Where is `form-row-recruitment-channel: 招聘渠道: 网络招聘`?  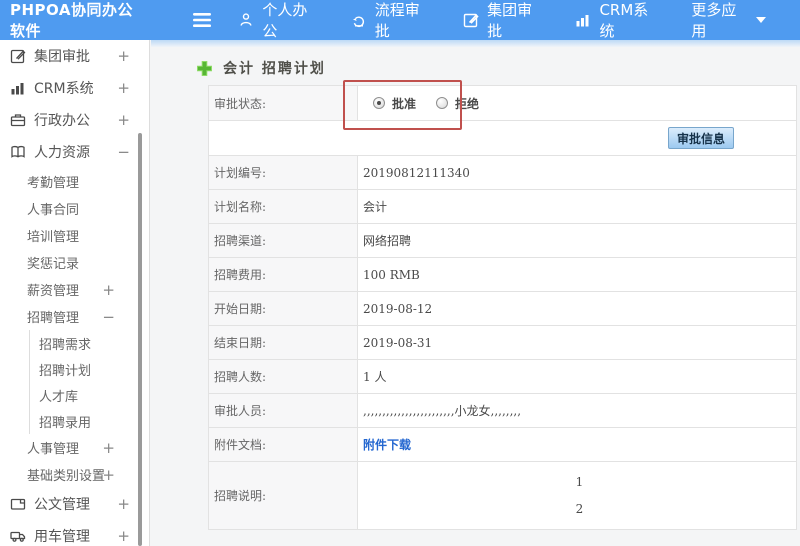 form-row-recruitment-channel: 招聘渠道: 网络招聘 is located at coordinates (502, 241).